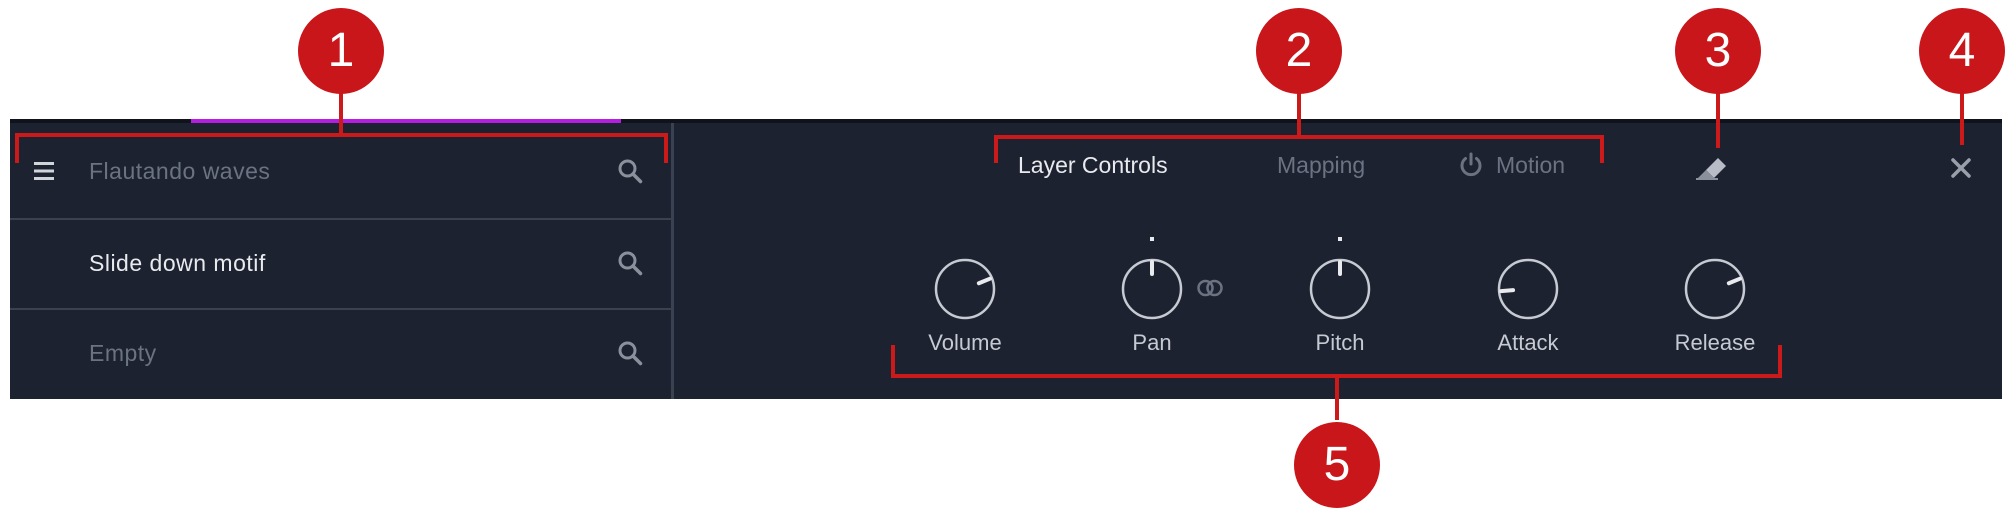  Describe the element at coordinates (1962, 51) in the screenshot. I see `callout-4: 4` at that location.